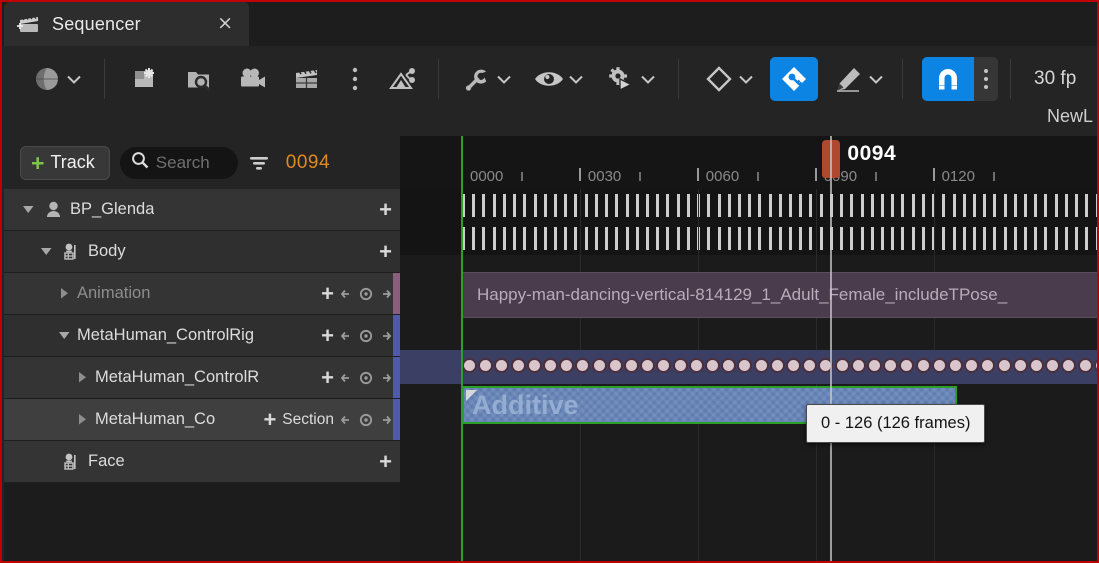 The image size is (1099, 563). What do you see at coordinates (199, 79) in the screenshot?
I see `toolbar-find-in-content-browser` at bounding box center [199, 79].